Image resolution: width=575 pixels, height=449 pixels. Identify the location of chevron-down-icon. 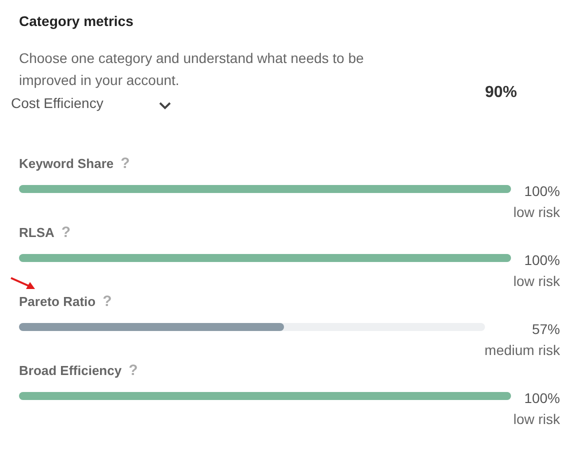
(165, 106).